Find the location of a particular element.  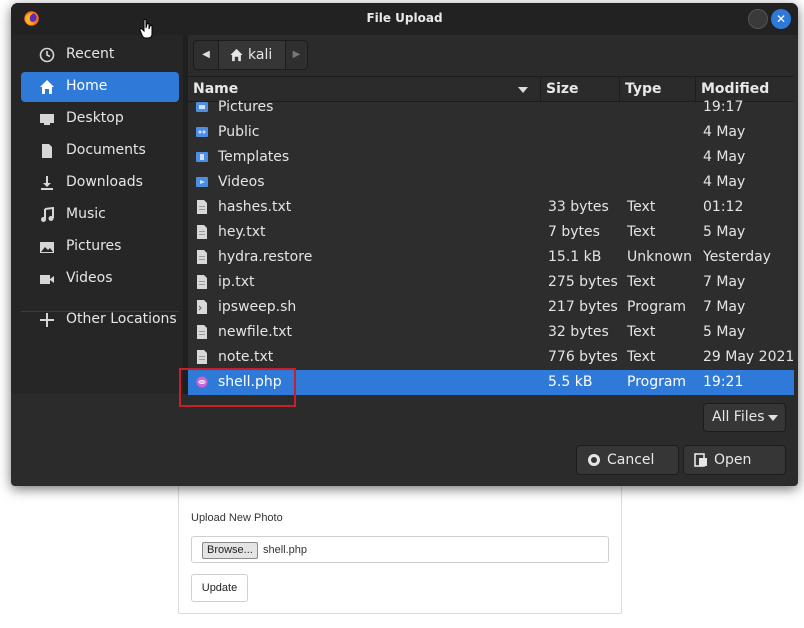

file-name: Videos is located at coordinates (241, 182).